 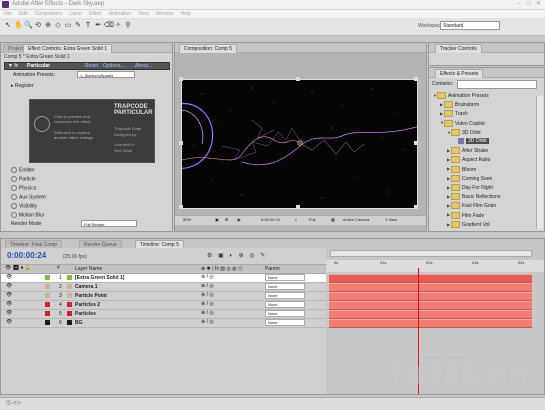 What do you see at coordinates (163, 314) in the screenshot?
I see `timeline-layer-row: 👁 5 Particles ⊕ / ◎ None` at bounding box center [163, 314].